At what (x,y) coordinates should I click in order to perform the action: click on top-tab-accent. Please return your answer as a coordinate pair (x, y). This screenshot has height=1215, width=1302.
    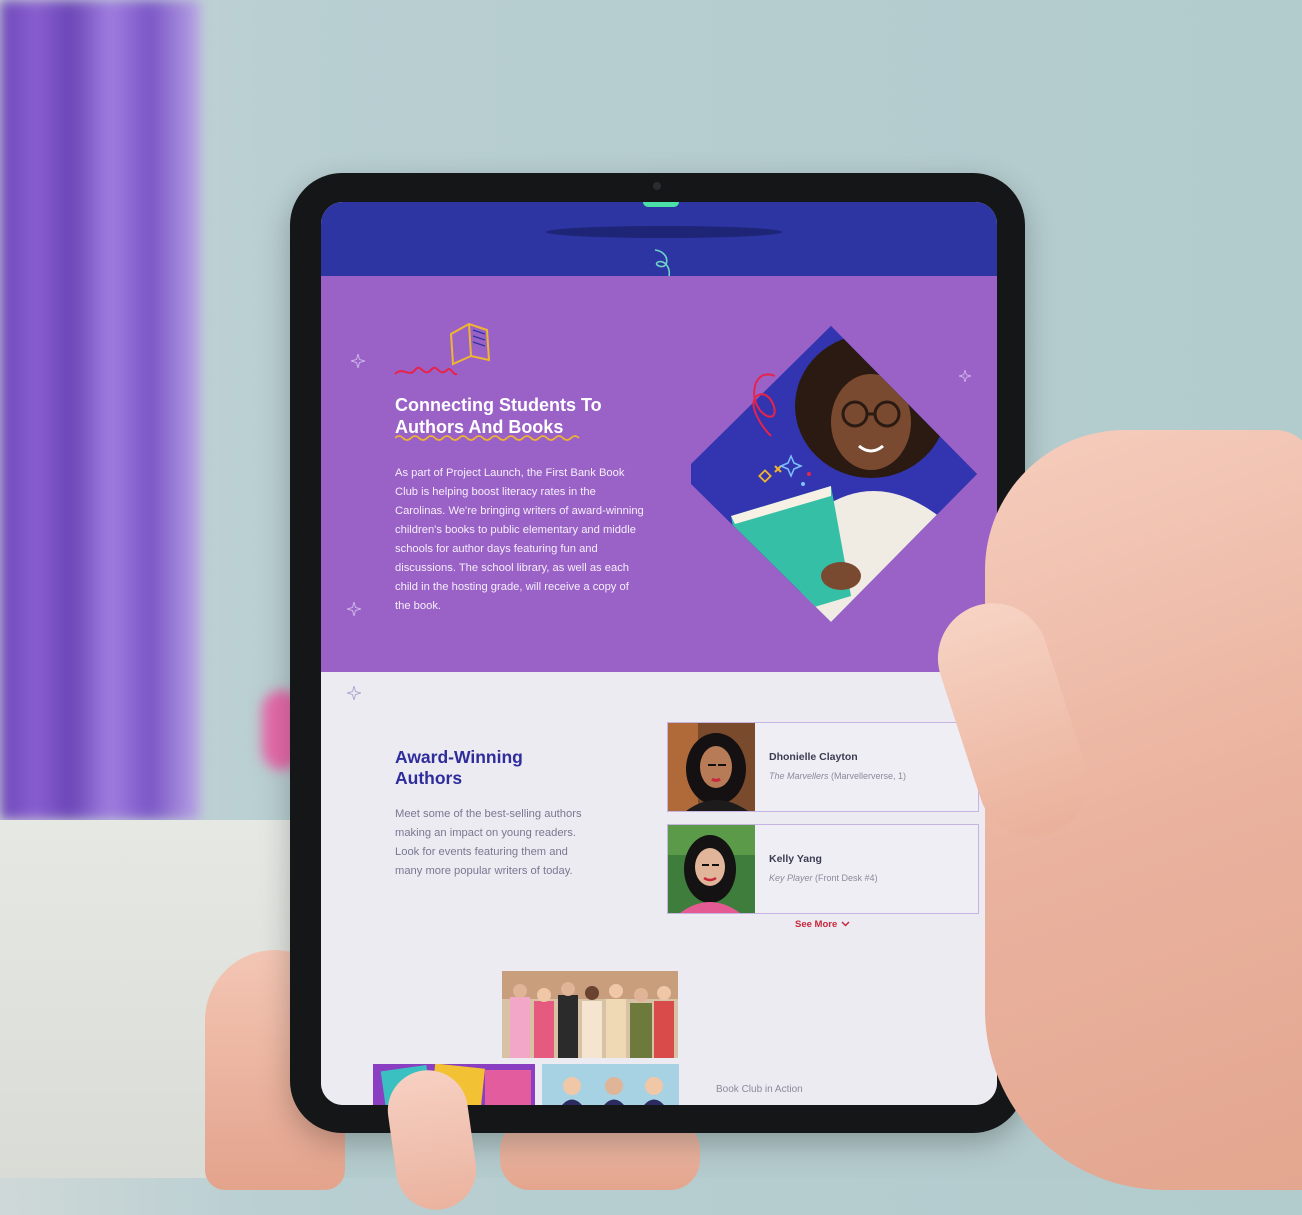
    Looking at the image, I should click on (661, 204).